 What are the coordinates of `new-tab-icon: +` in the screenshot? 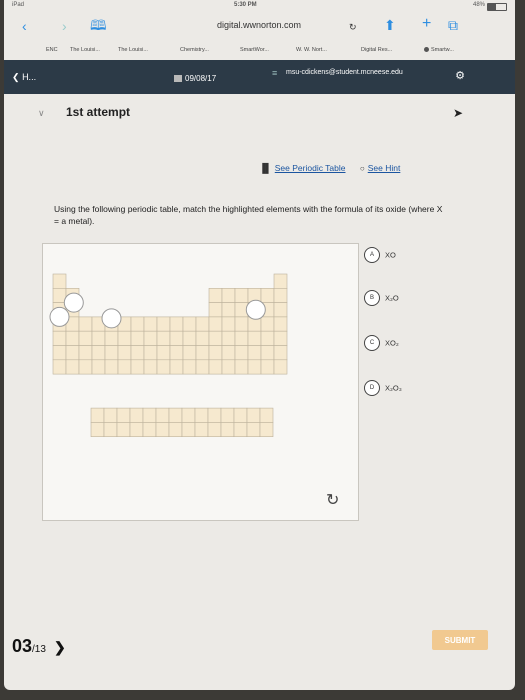 It's located at (426, 24).